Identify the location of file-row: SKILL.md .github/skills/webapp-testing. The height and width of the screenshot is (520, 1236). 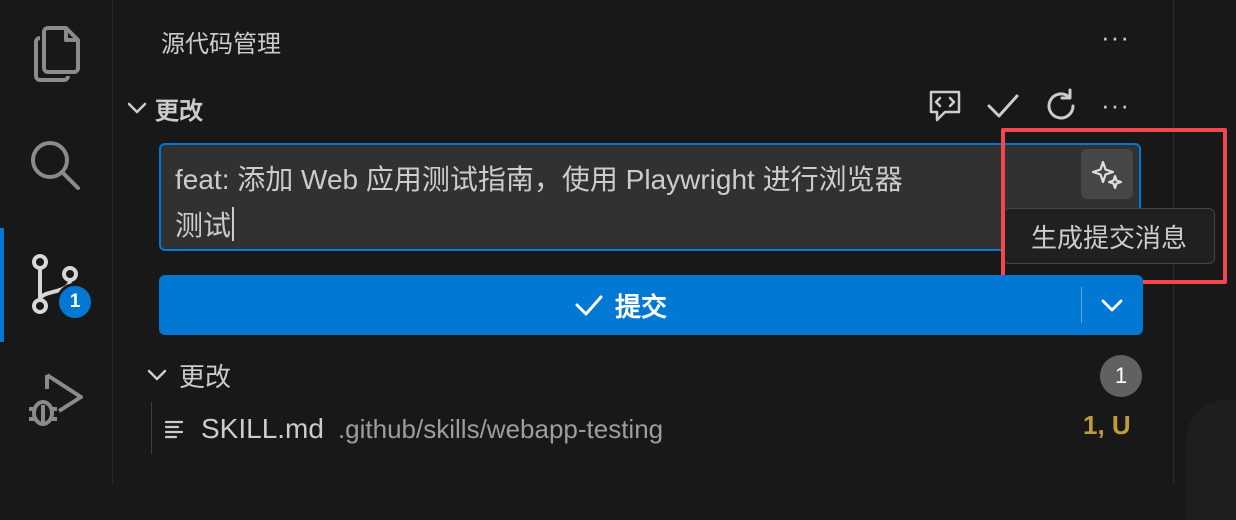
(413, 429).